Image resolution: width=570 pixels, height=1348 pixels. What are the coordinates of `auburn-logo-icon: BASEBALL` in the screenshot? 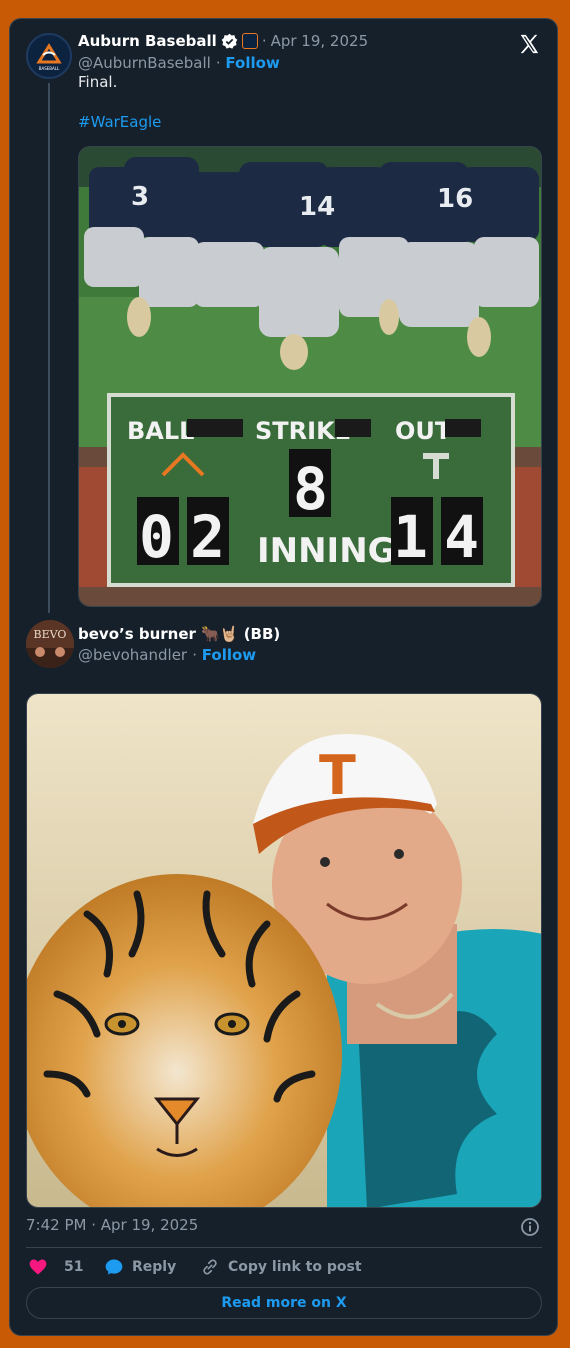 It's located at (49, 56).